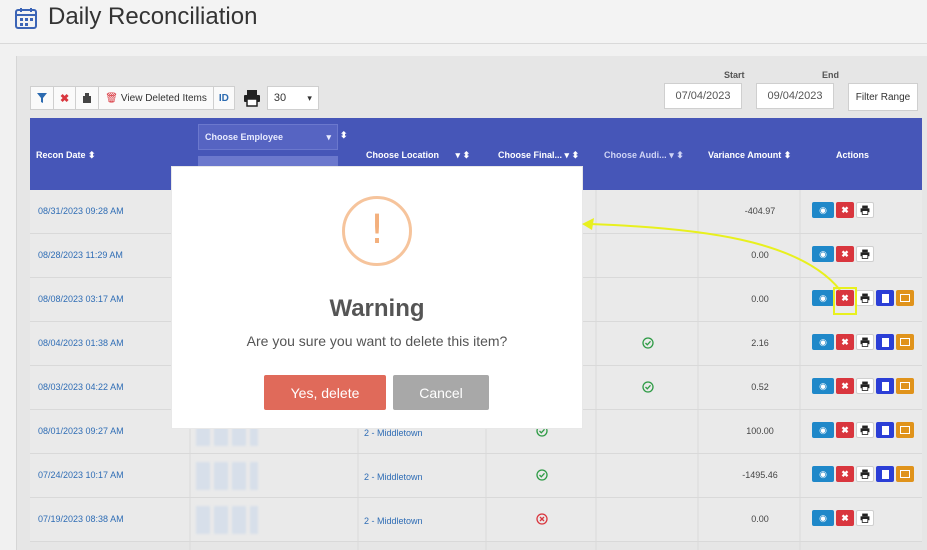 This screenshot has width=927, height=550. I want to click on col-location: Choose Location ▾ ⬍, so click(418, 155).